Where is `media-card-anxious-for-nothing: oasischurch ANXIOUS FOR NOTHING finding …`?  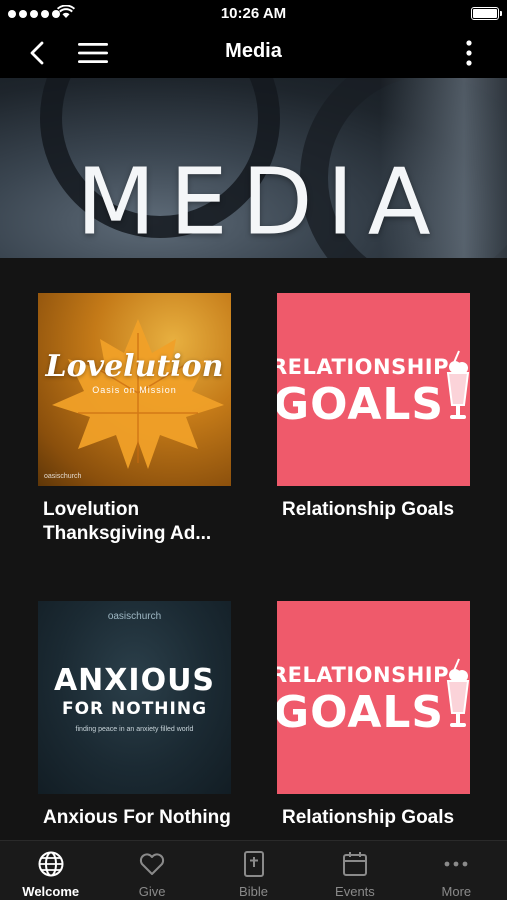 media-card-anxious-for-nothing: oasischurch ANXIOUS FOR NOTHING finding … is located at coordinates (134, 715).